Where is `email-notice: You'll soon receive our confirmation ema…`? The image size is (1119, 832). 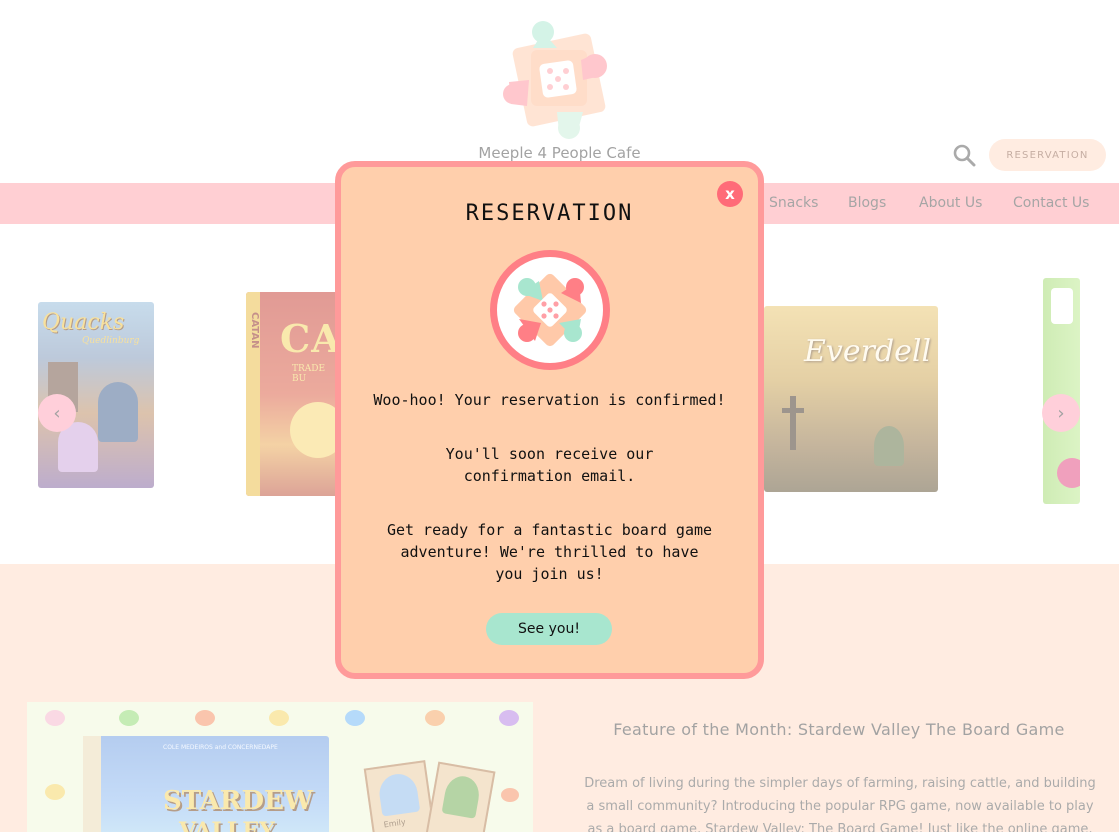
email-notice: You'll soon receive our confirmation ema… is located at coordinates (549, 465).